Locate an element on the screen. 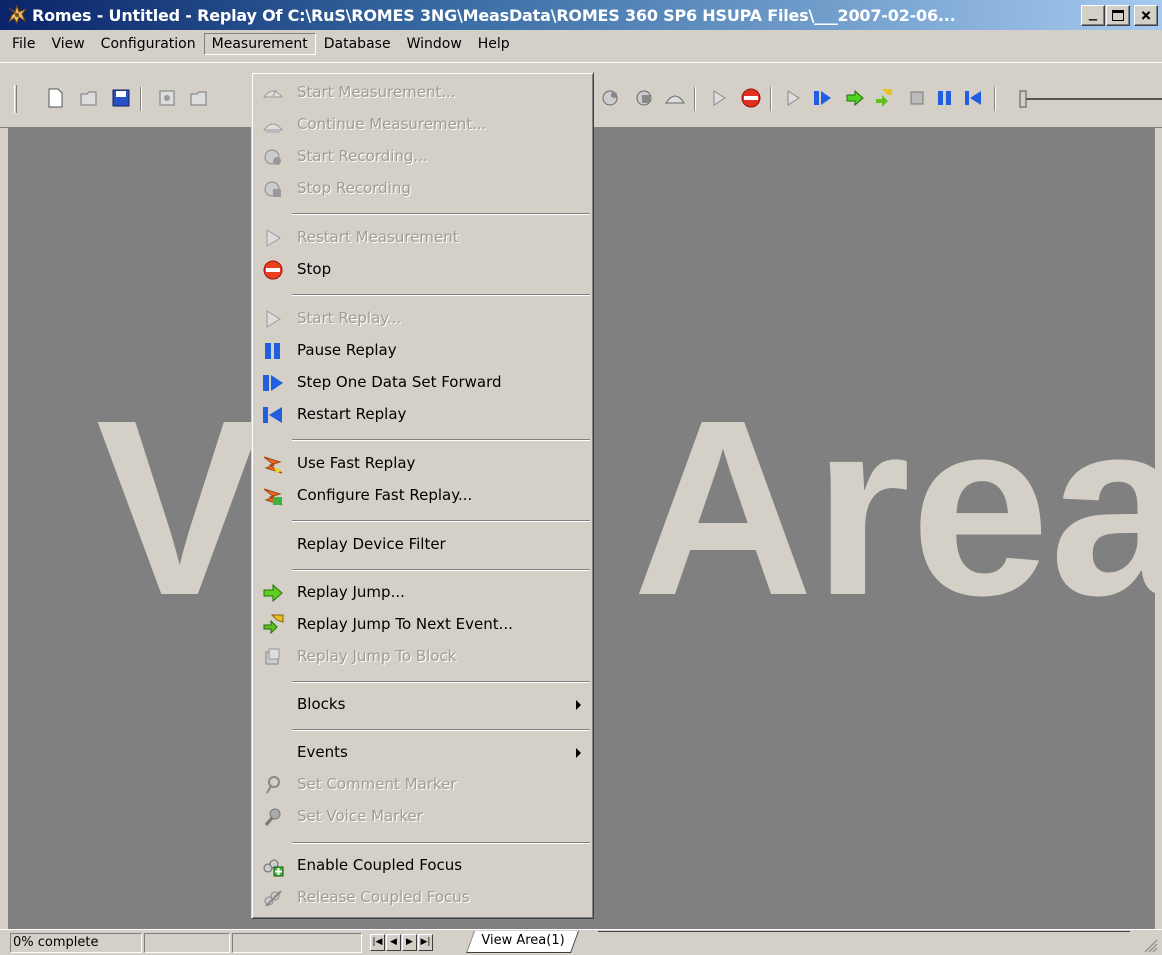  tab-nav-first: |◀ is located at coordinates (377, 942).